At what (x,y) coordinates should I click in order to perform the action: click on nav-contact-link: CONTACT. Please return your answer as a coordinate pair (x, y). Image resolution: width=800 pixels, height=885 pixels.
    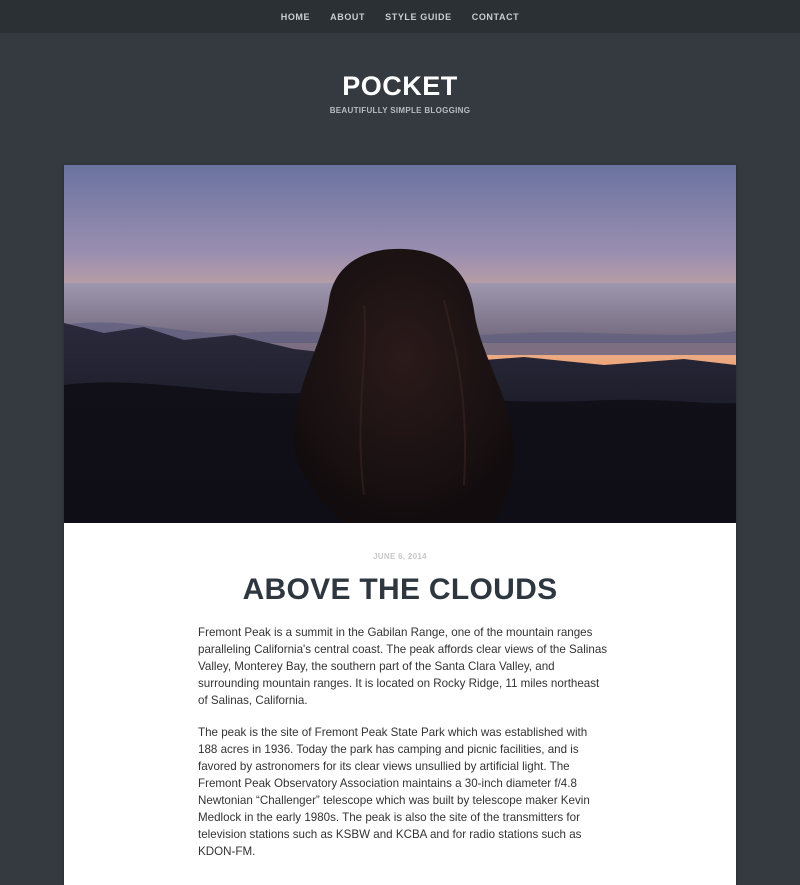
    Looking at the image, I should click on (496, 17).